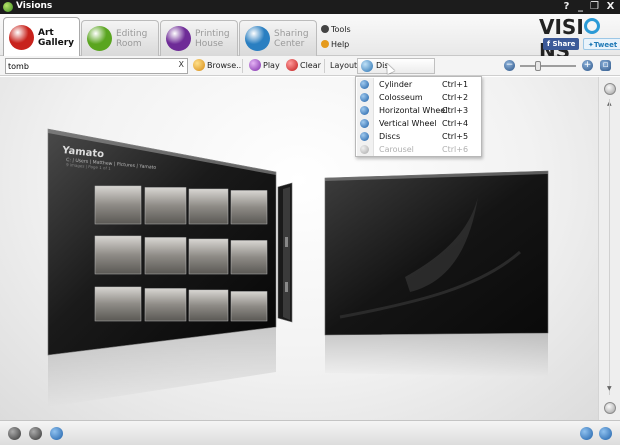 The image size is (620, 445). What do you see at coordinates (455, 123) in the screenshot?
I see `layout-option-shortcut: Ctrl+4` at bounding box center [455, 123].